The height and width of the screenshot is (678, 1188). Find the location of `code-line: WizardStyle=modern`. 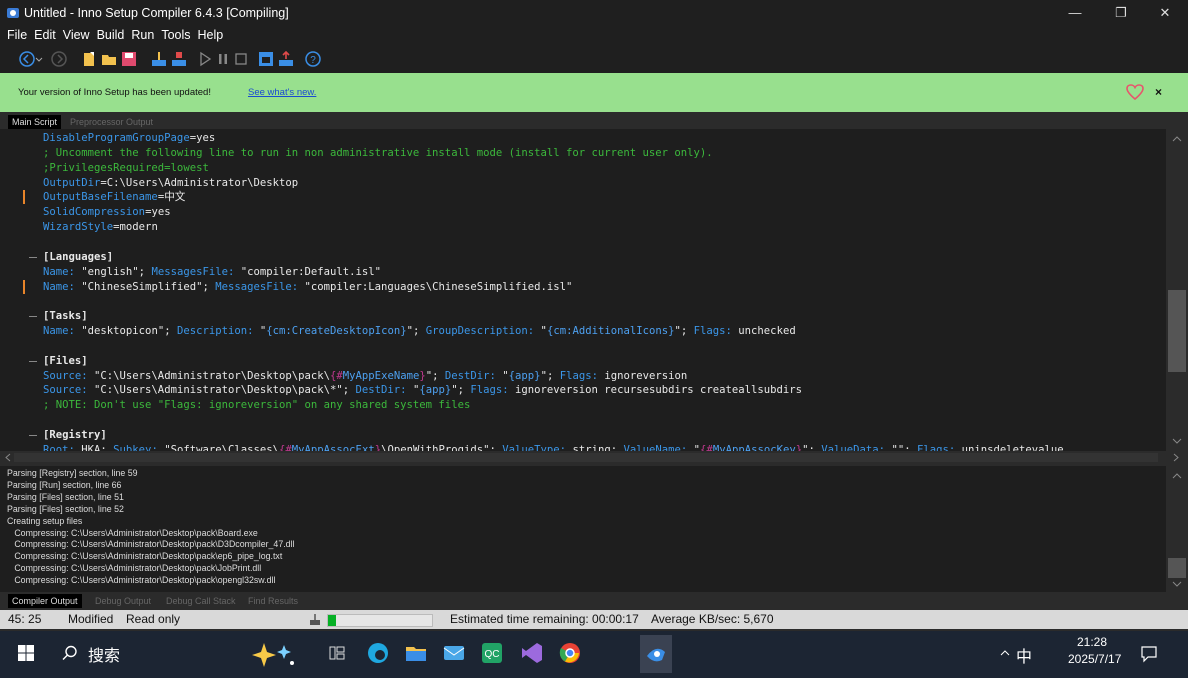

code-line: WizardStyle=modern is located at coordinates (100, 227).